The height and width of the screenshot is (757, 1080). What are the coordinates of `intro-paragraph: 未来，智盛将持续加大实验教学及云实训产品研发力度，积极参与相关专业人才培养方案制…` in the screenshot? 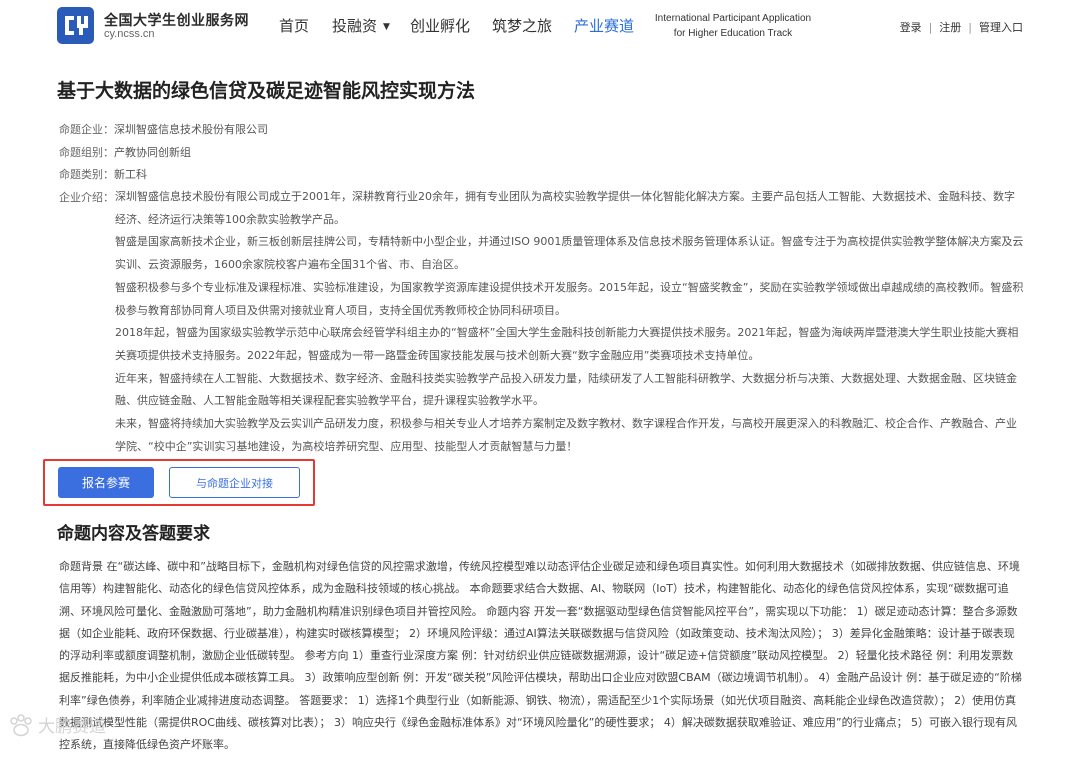 It's located at (566, 435).